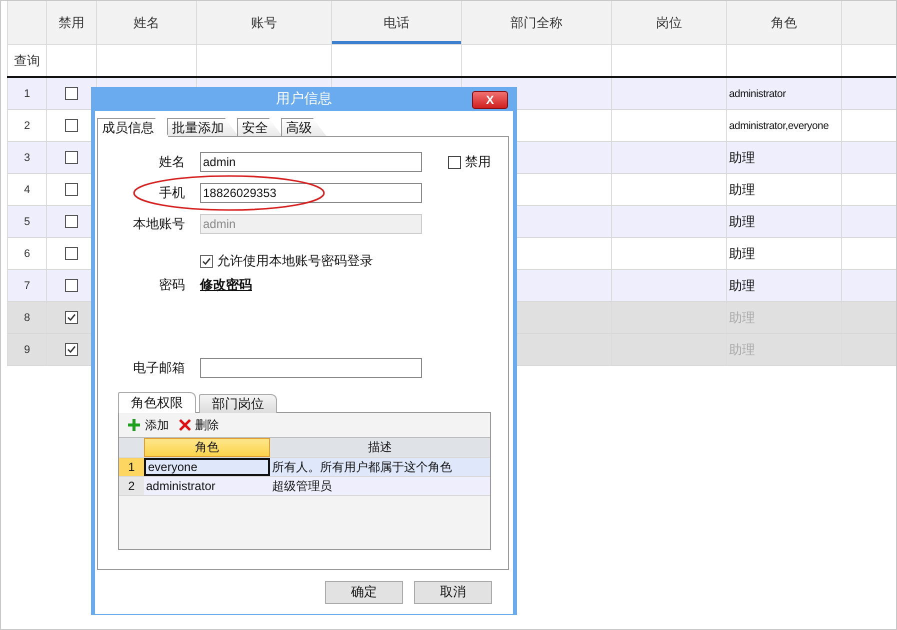  Describe the element at coordinates (199, 425) in the screenshot. I see `delete-button: 删除` at that location.